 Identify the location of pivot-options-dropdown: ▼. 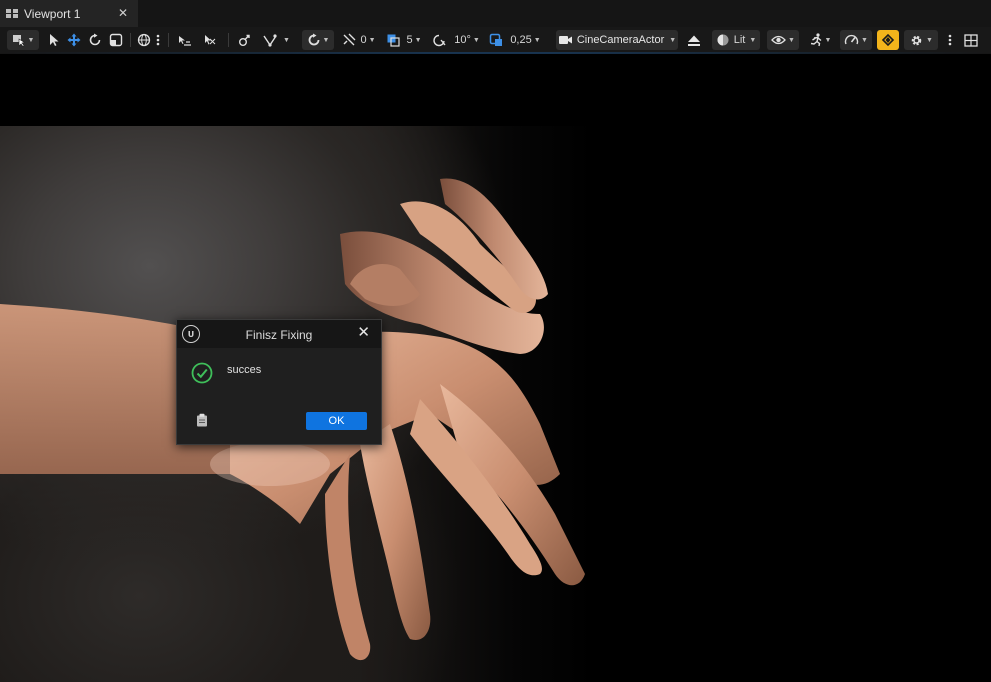
(276, 40).